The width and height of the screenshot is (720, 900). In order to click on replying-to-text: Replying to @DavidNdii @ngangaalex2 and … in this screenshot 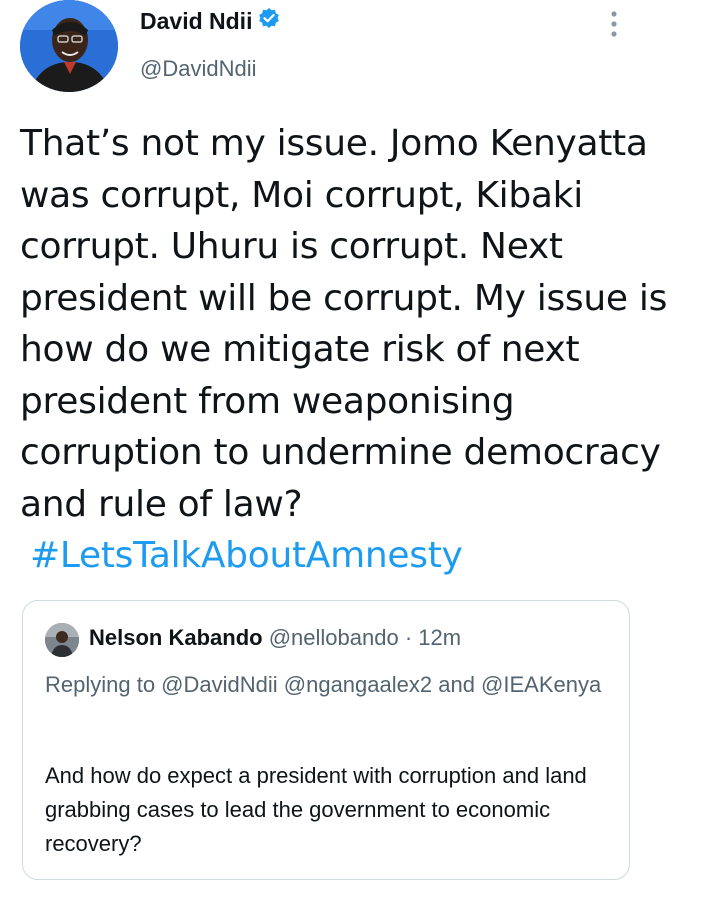, I will do `click(323, 684)`.